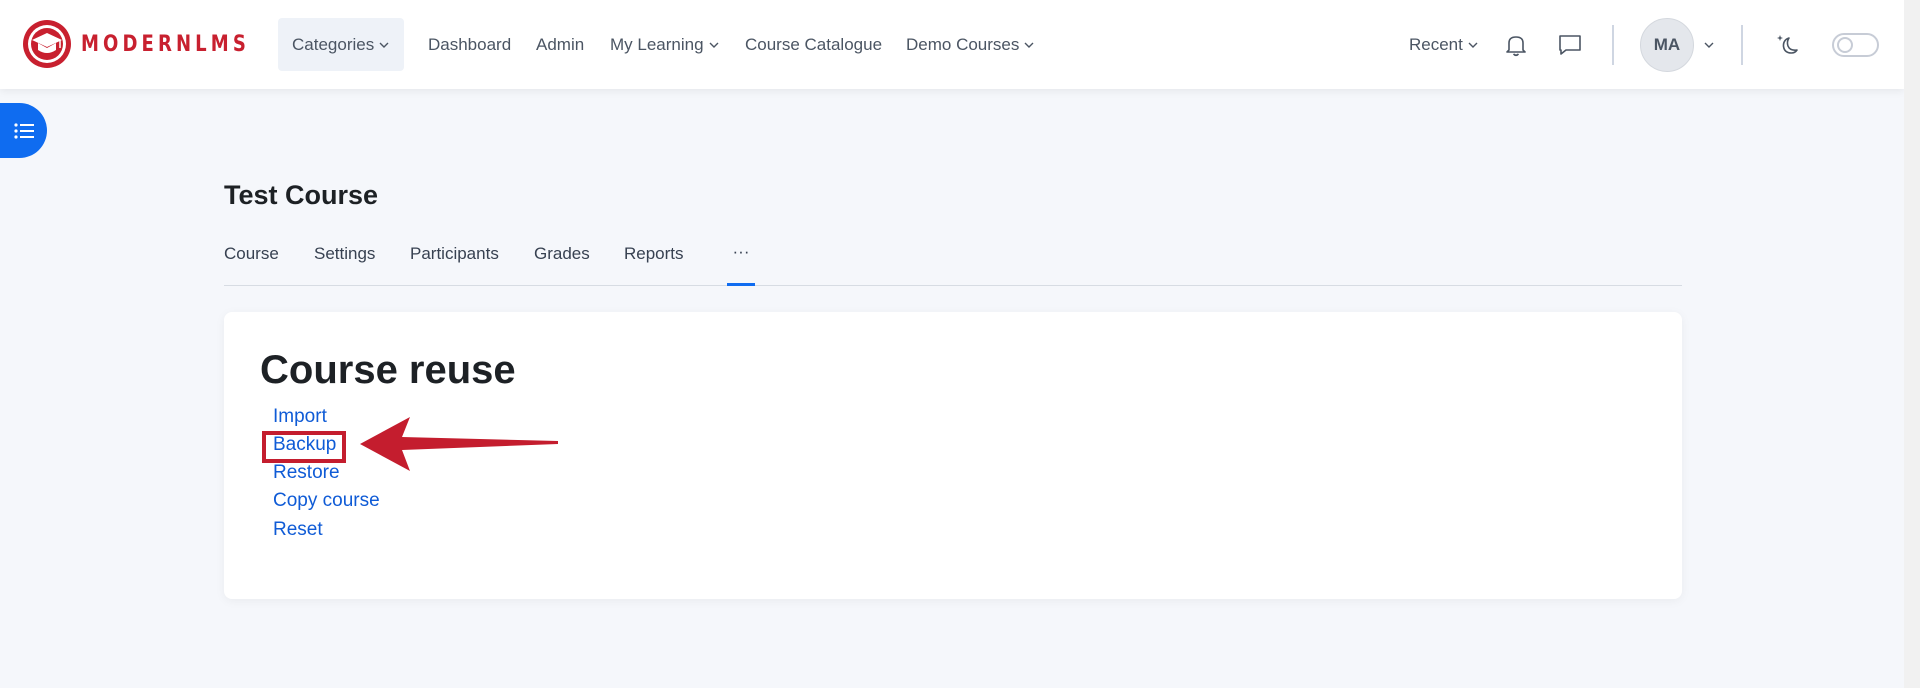 The image size is (1920, 688). I want to click on tab-settings: Settings, so click(344, 254).